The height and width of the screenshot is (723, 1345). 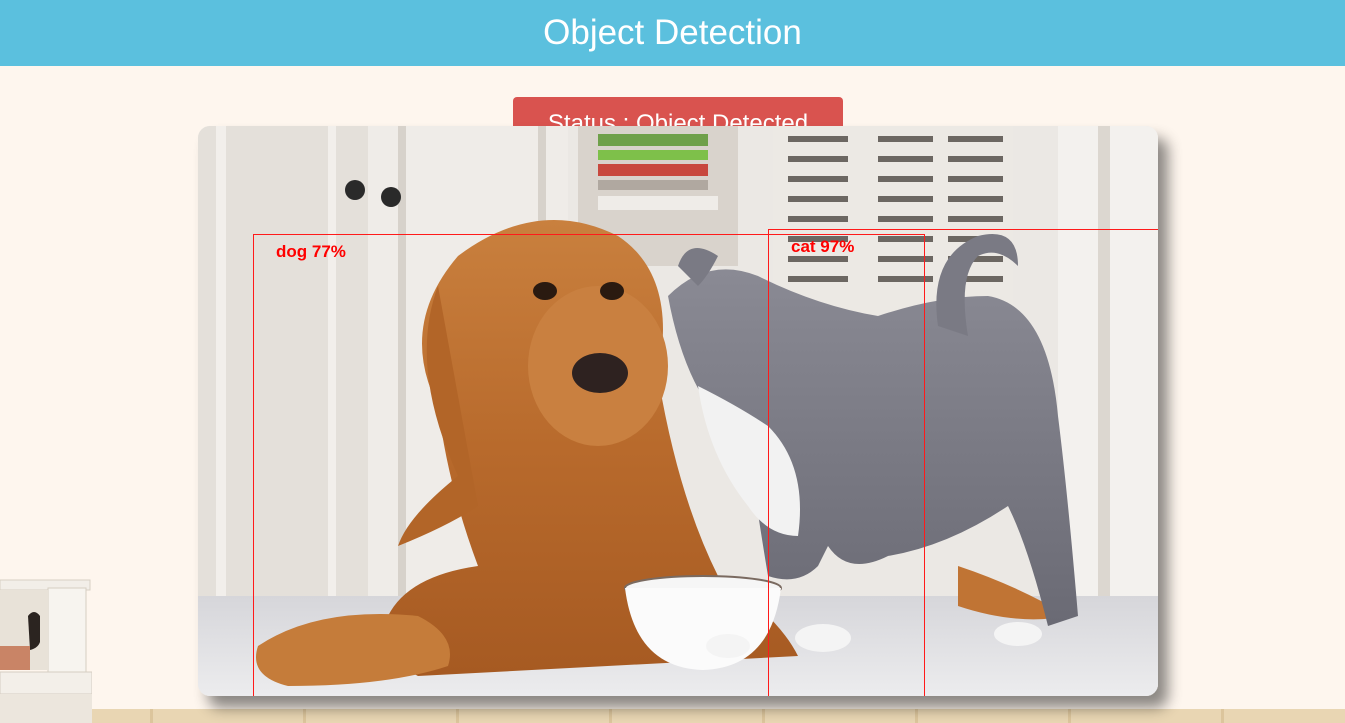 I want to click on detection-label-cat: cat 97%, so click(x=823, y=246).